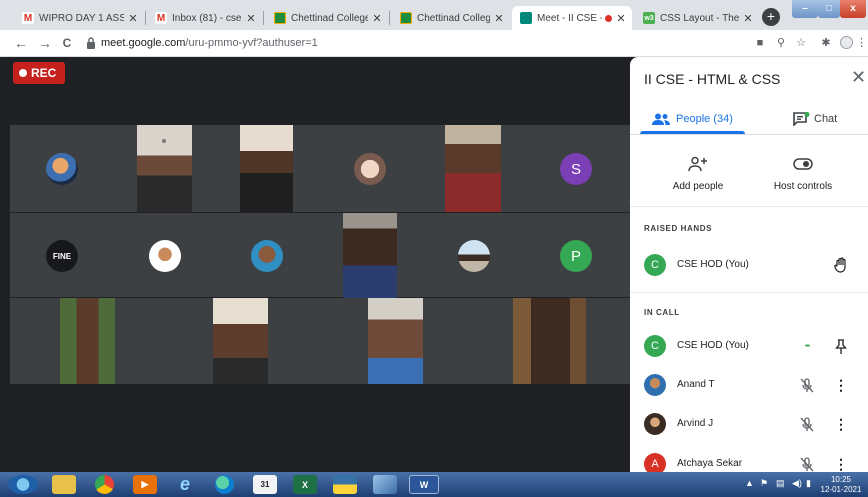 The width and height of the screenshot is (868, 497). What do you see at coordinates (64, 484) in the screenshot?
I see `file-explorer-icon` at bounding box center [64, 484].